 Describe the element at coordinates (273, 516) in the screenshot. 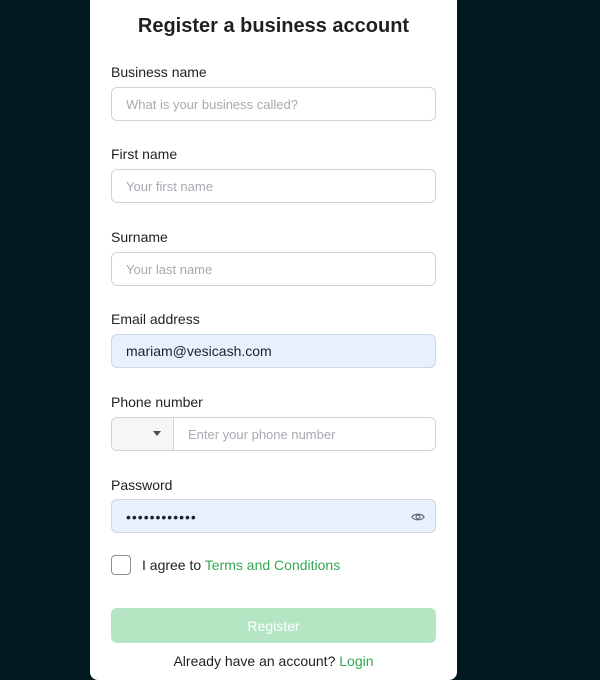

I see `password-input: ••••••••••••` at that location.